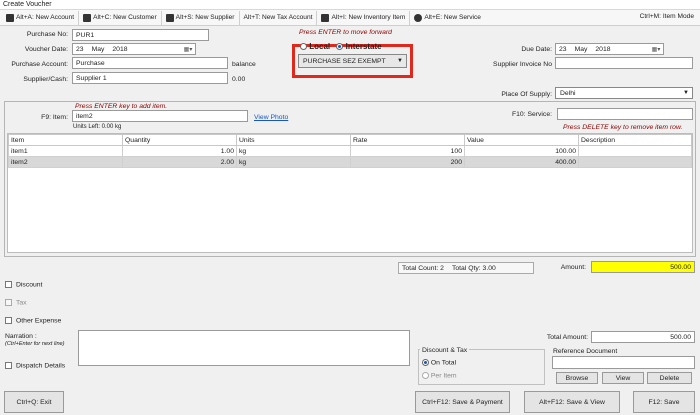 This screenshot has height=415, width=700. I want to click on dispatch-details-checkbox: Dispatch Details, so click(35, 365).